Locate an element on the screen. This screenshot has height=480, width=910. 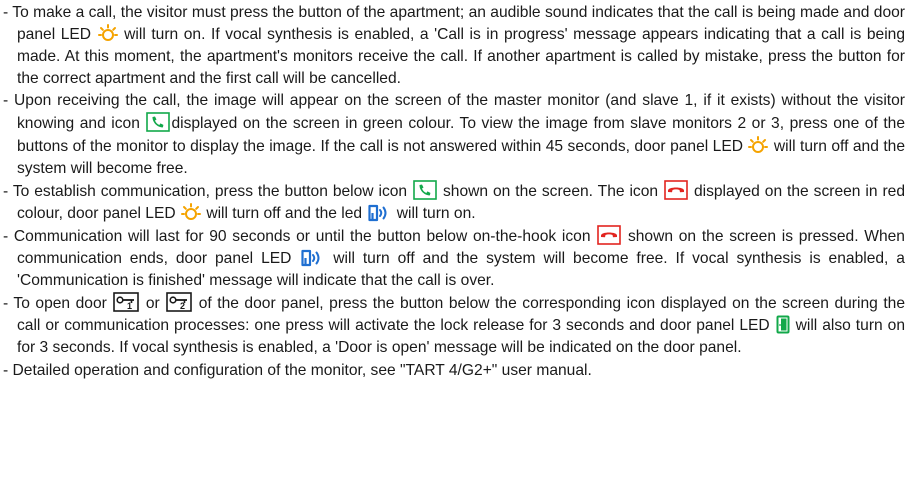
svg-text: 2 is located at coordinates (182, 306).